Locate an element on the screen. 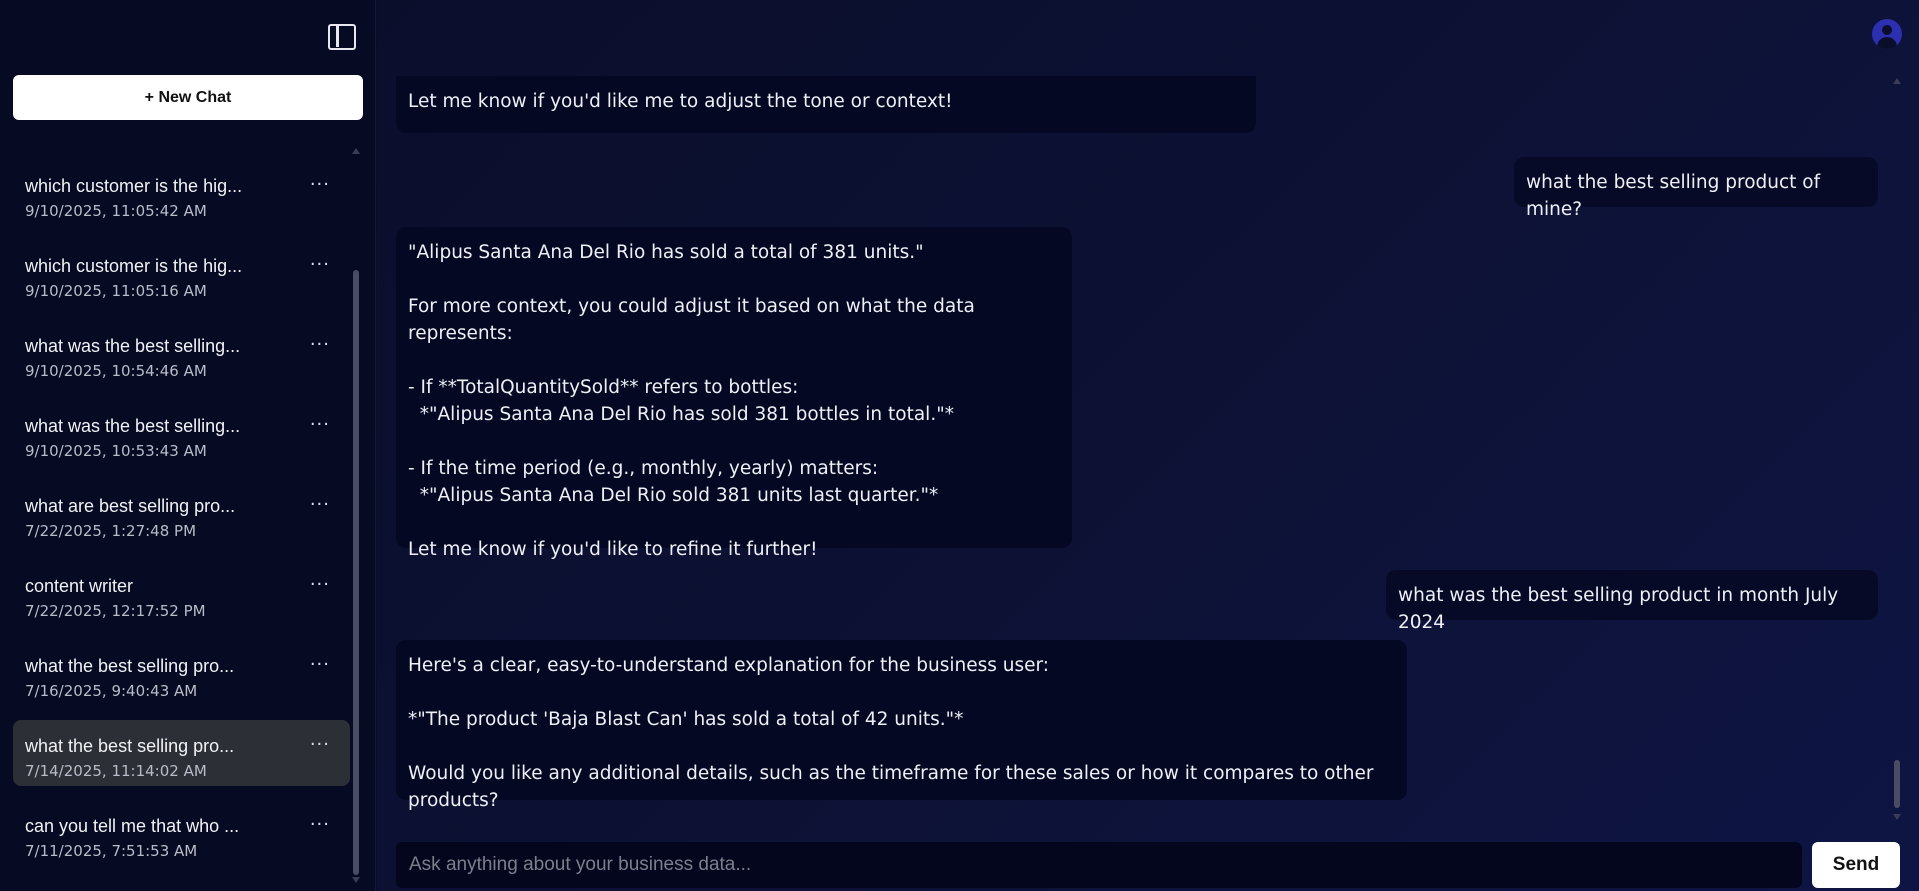 This screenshot has width=1919, height=891. user-circle-icon is located at coordinates (1887, 34).